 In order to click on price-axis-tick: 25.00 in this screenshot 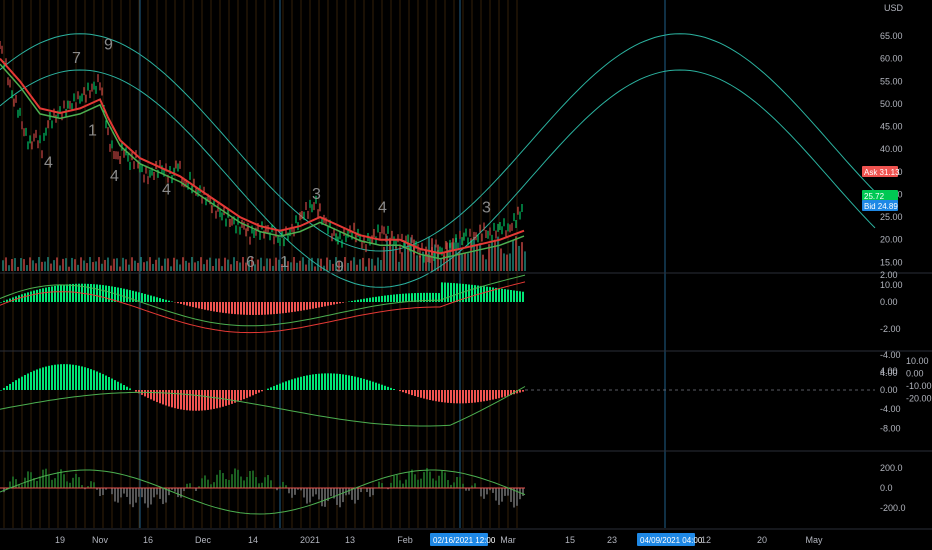, I will do `click(891, 217)`.